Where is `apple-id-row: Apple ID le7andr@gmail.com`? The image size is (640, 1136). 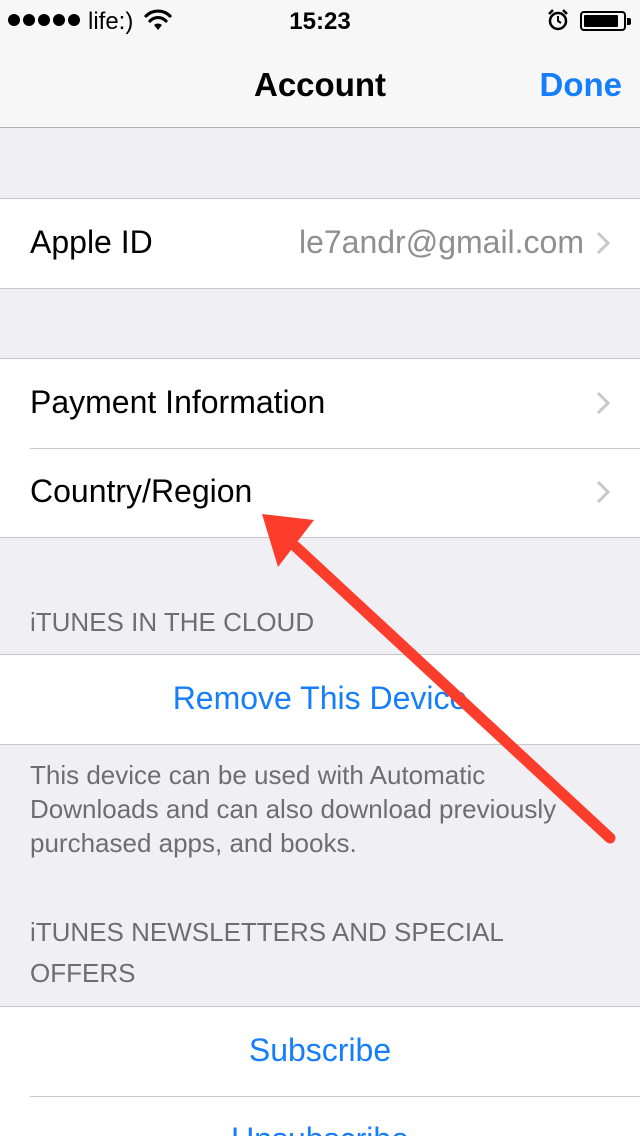 apple-id-row: Apple ID le7andr@gmail.com is located at coordinates (320, 243).